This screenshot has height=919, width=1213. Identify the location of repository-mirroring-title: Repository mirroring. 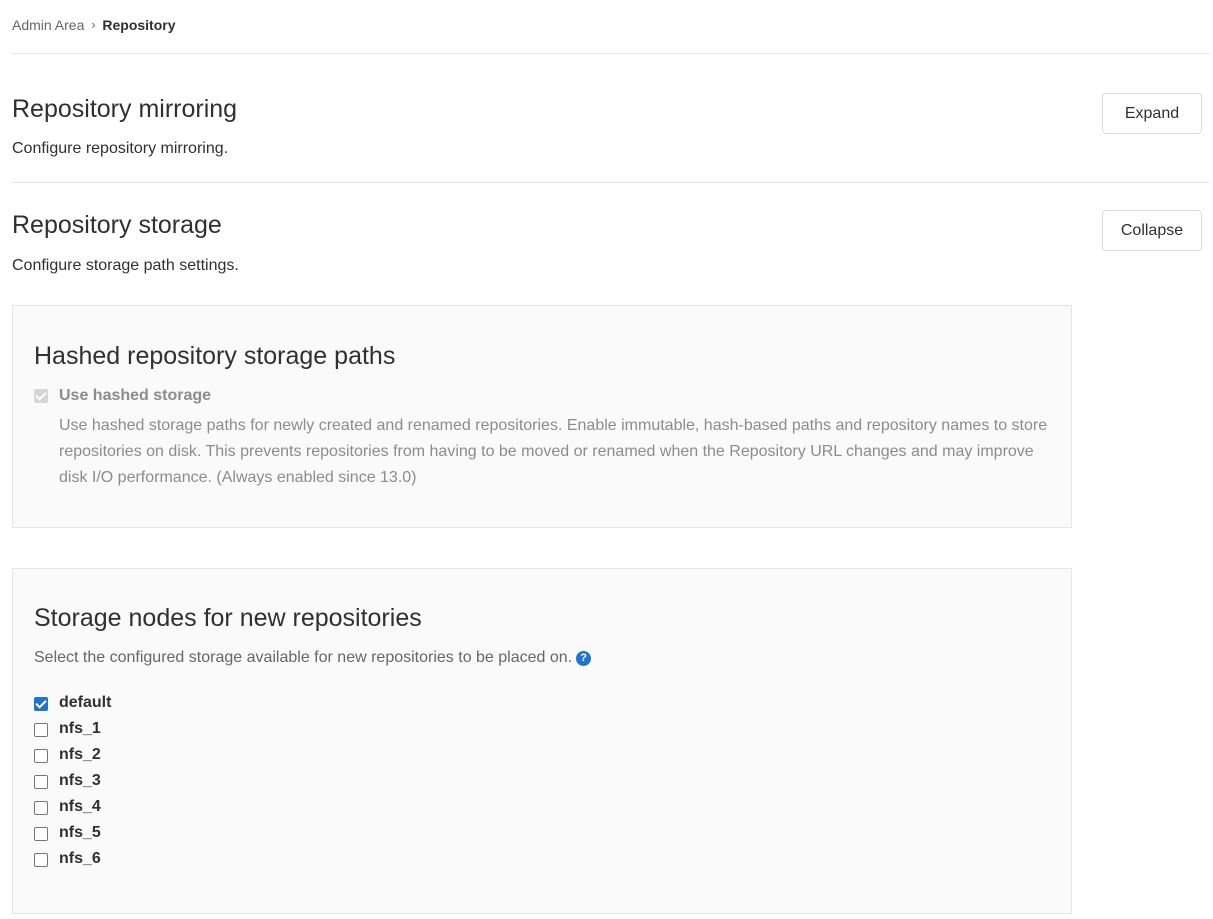
(125, 109).